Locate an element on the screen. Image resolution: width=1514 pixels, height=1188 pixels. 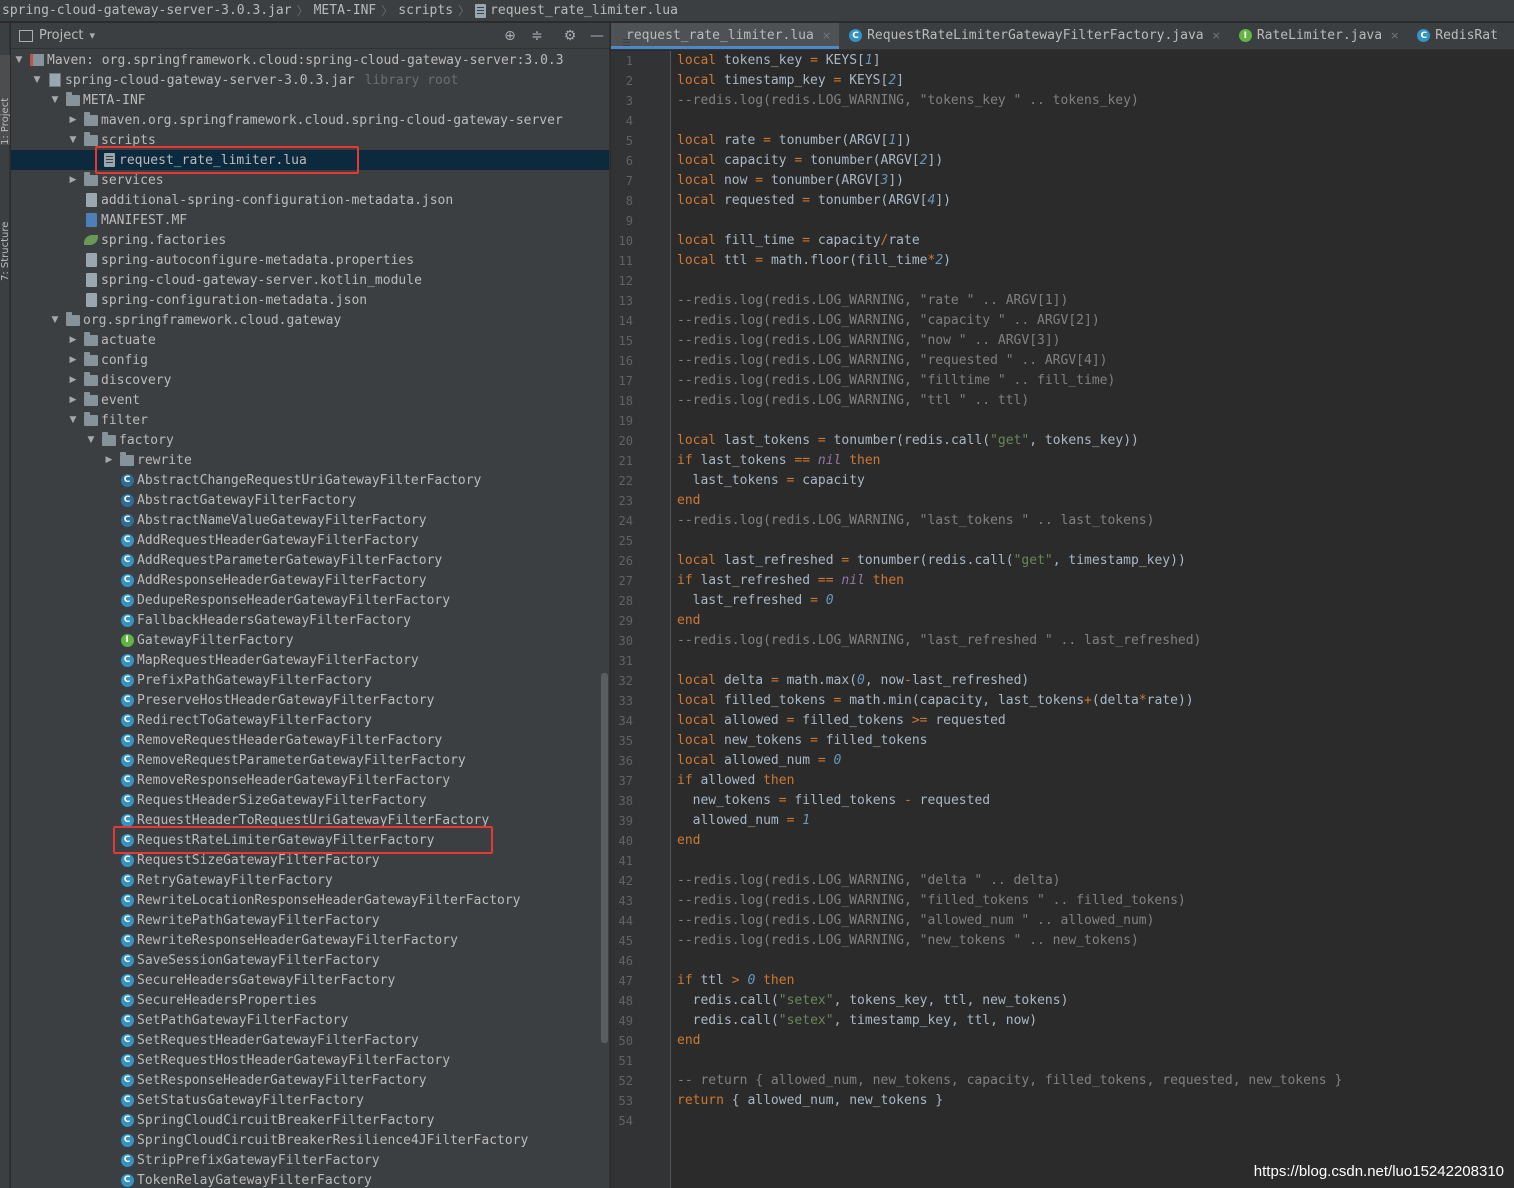
tree-item-setresponseheadergatewayfilterfactory: C SetResponseHeaderGatewayFilterFactory is located at coordinates (310, 1080).